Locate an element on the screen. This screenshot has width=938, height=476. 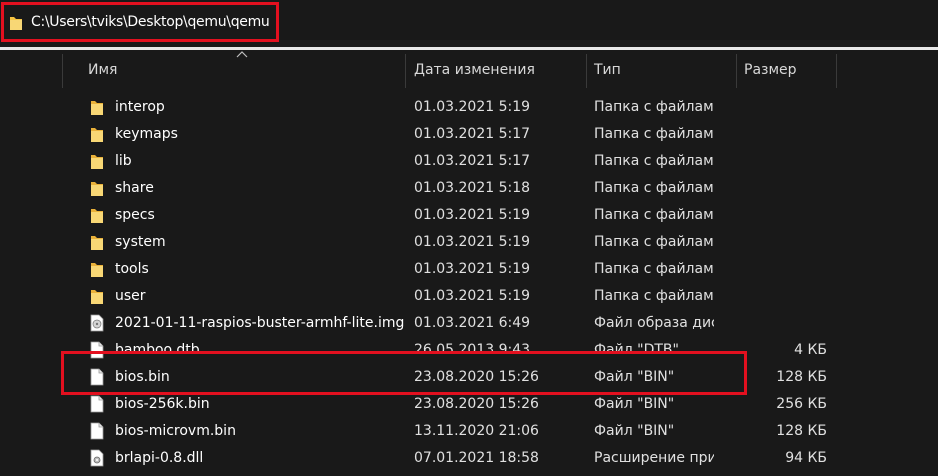
file-name: 2021-01-11-raspios-buster-armhf-lite.img is located at coordinates (260, 323).